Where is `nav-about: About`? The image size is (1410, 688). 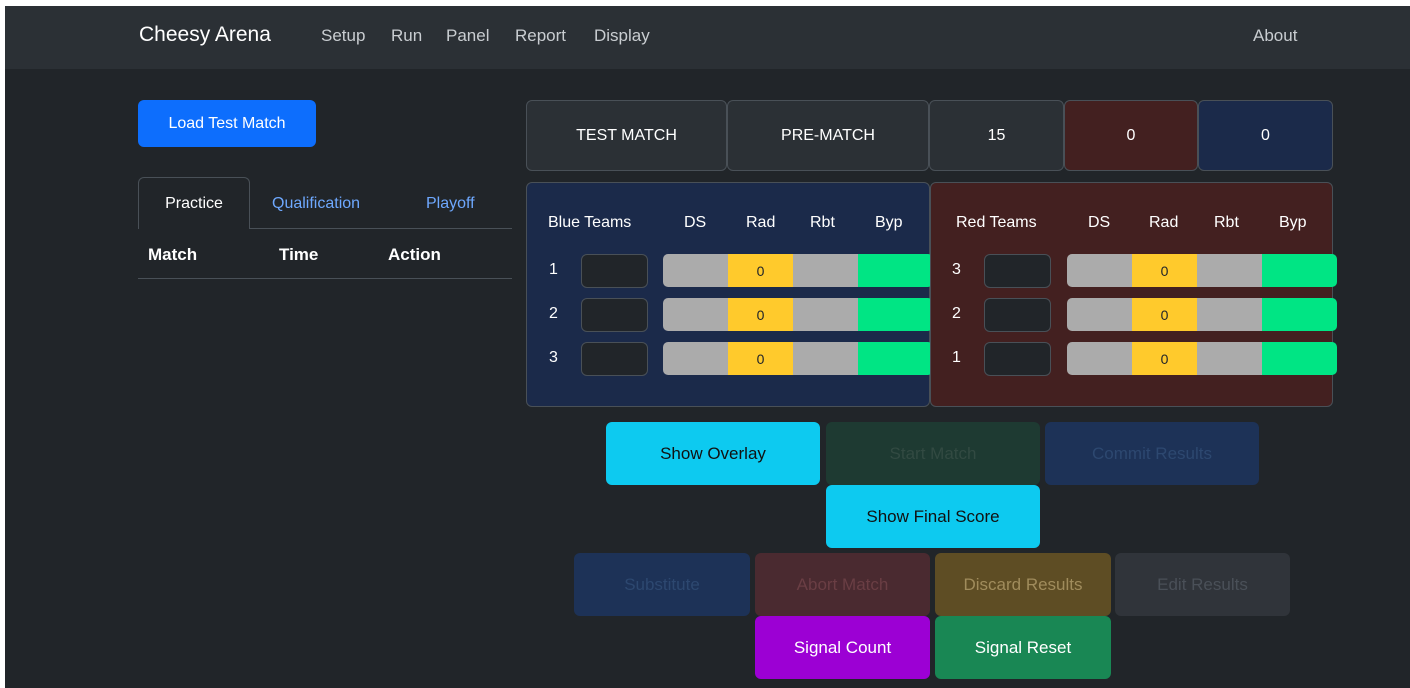 nav-about: About is located at coordinates (1275, 36).